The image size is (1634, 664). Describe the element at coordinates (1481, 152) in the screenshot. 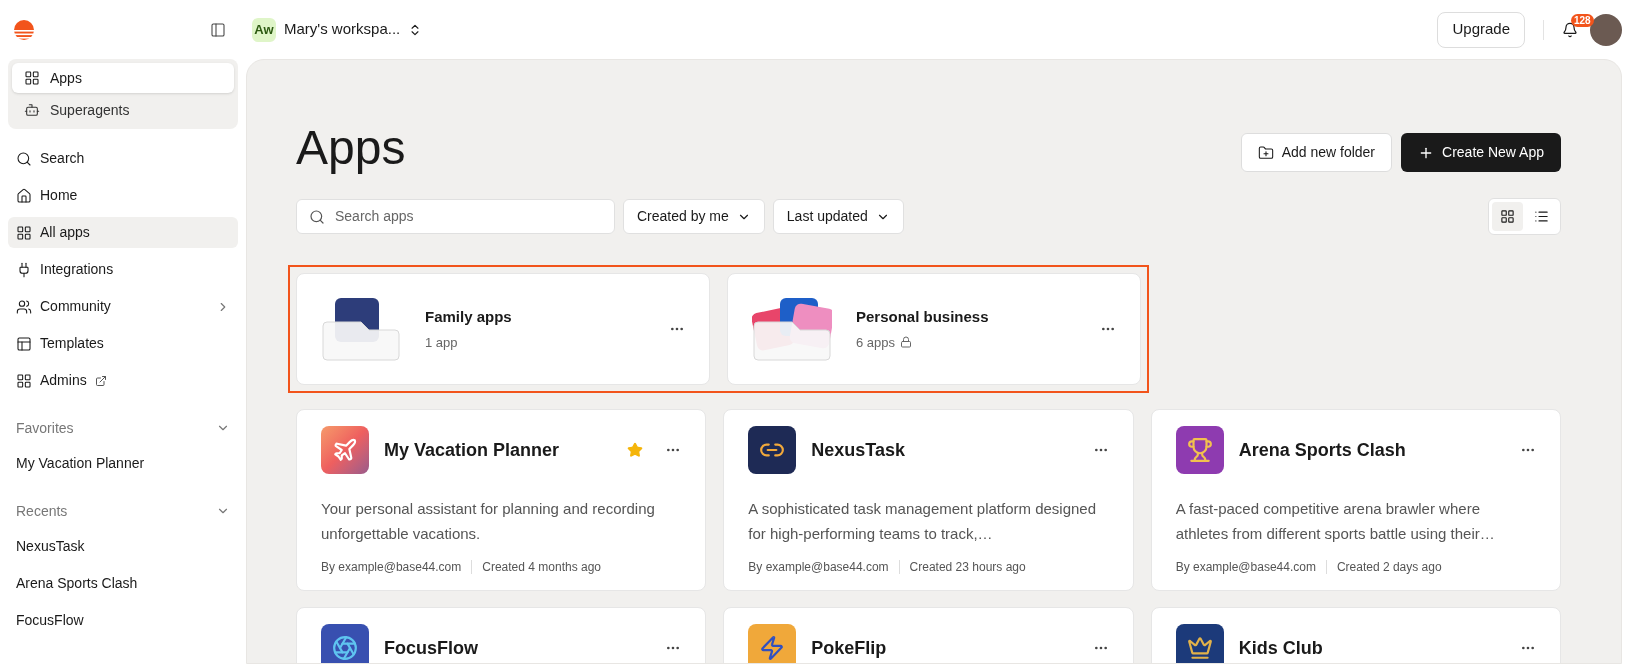

I see `create-app-button: Create New App` at that location.